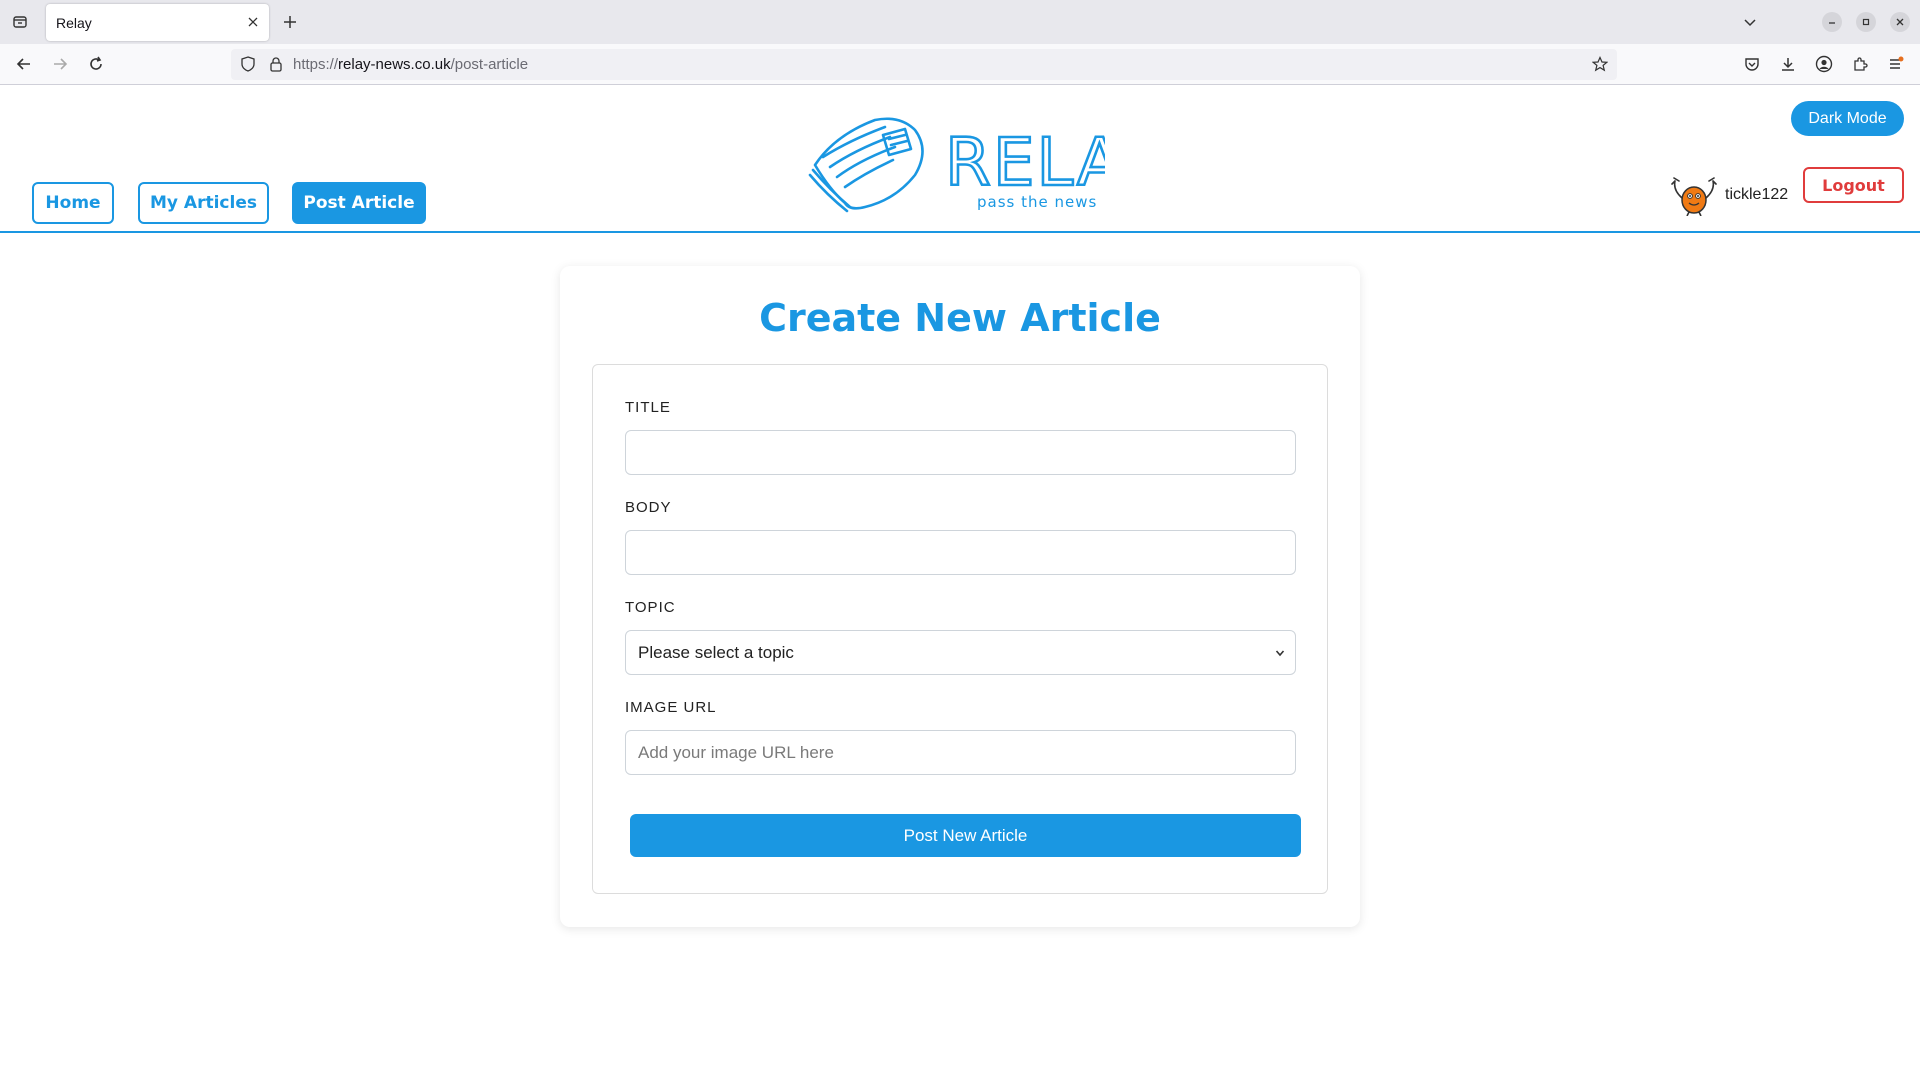 The width and height of the screenshot is (1920, 1080). Describe the element at coordinates (96, 64) in the screenshot. I see `reload-icon` at that location.